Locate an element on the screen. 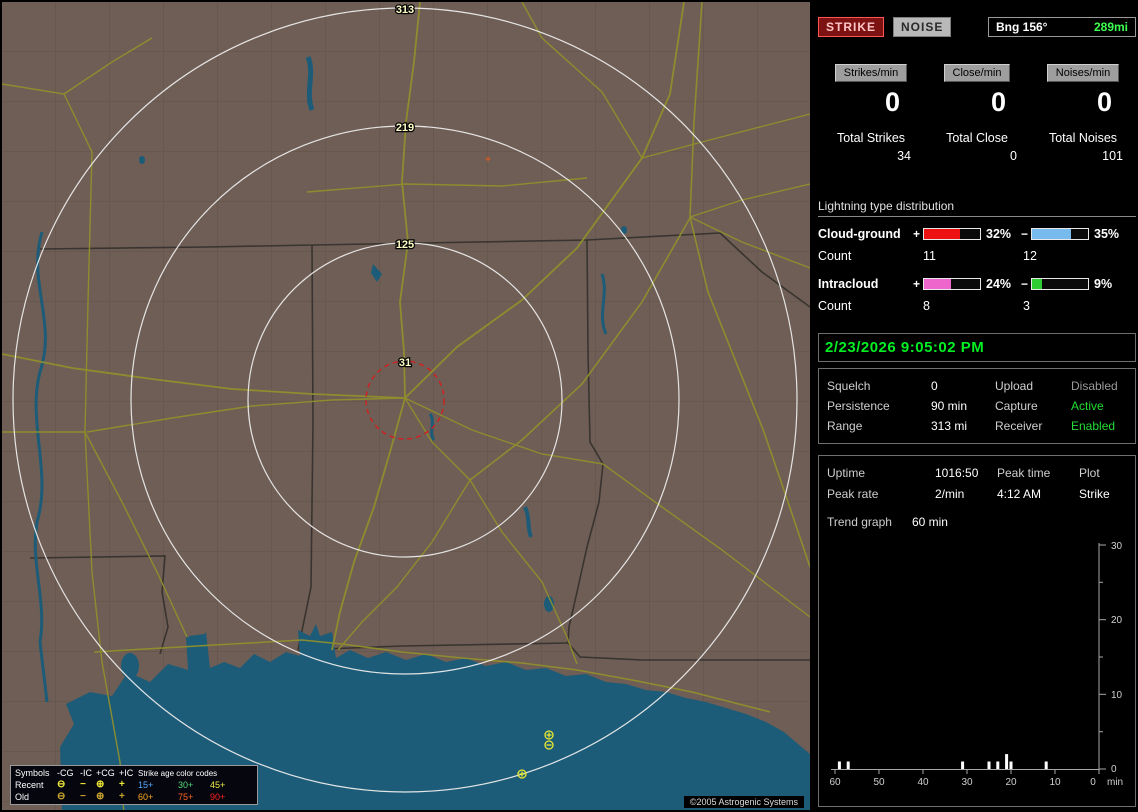 This screenshot has height=812, width=1138. capture-status: Active is located at coordinates (1087, 406).